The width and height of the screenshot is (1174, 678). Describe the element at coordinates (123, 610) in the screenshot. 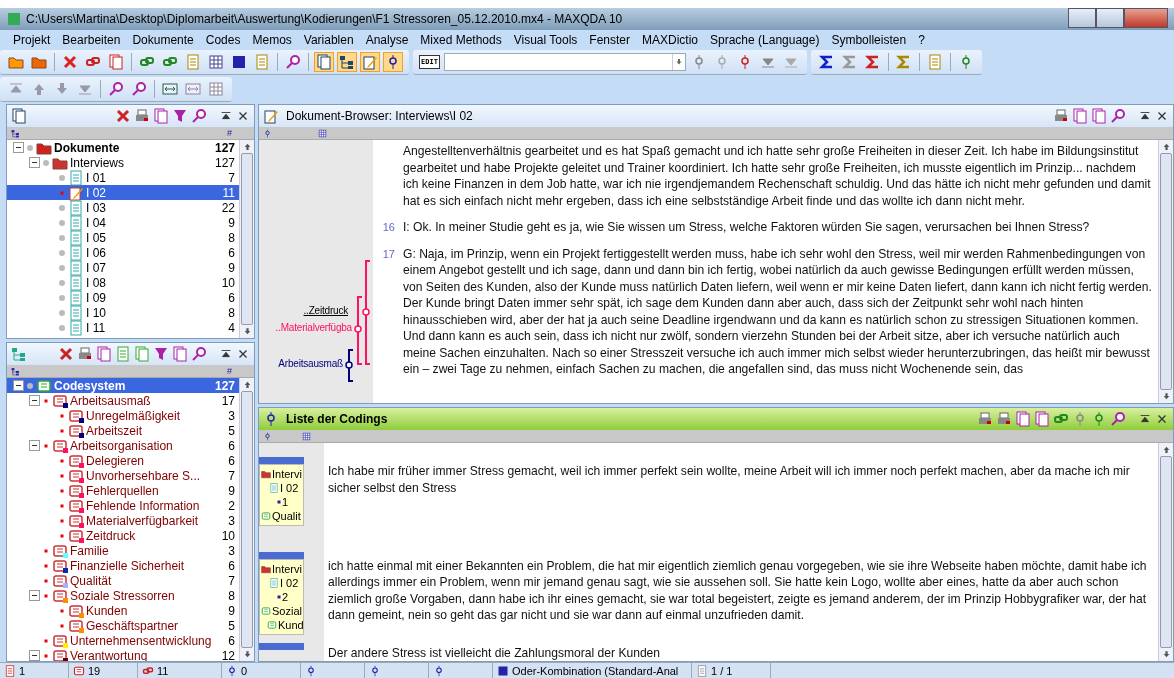

I see `tree-row: Kunden 9` at that location.